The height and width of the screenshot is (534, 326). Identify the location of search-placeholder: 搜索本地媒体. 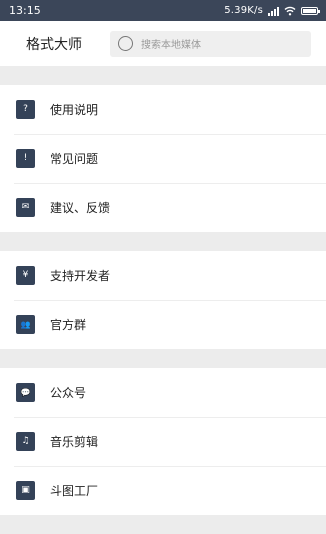
(171, 45).